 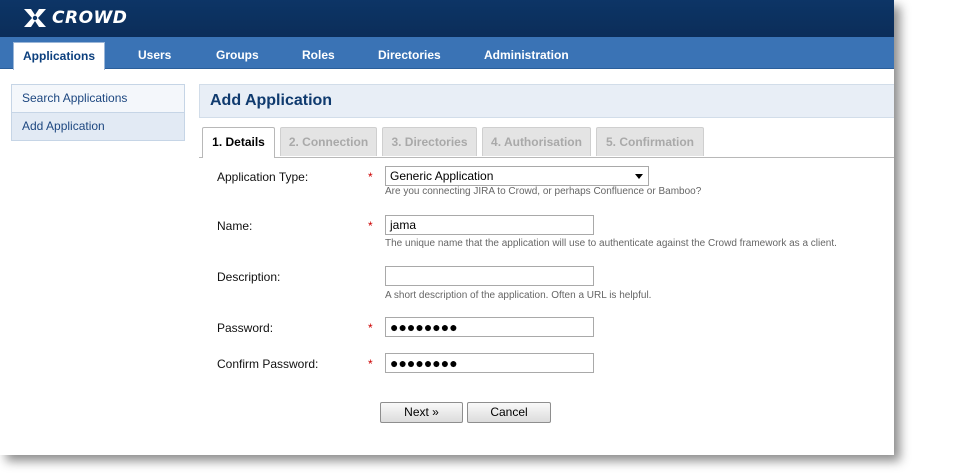 I want to click on sidebar-item-add-application: Add Application, so click(x=98, y=126).